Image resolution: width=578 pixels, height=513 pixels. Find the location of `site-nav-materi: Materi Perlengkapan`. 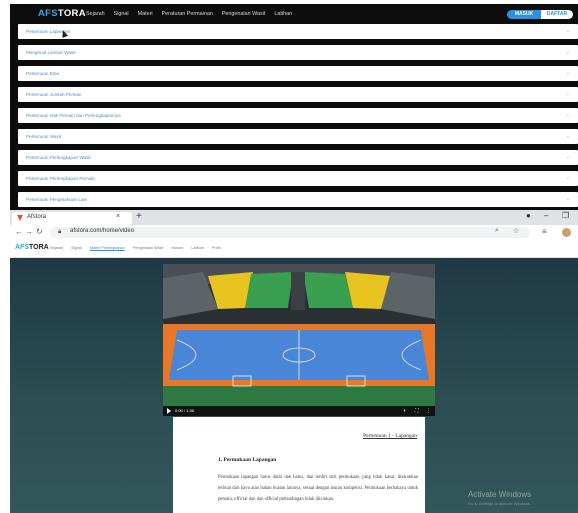

site-nav-materi: Materi Perlengkapan is located at coordinates (107, 248).